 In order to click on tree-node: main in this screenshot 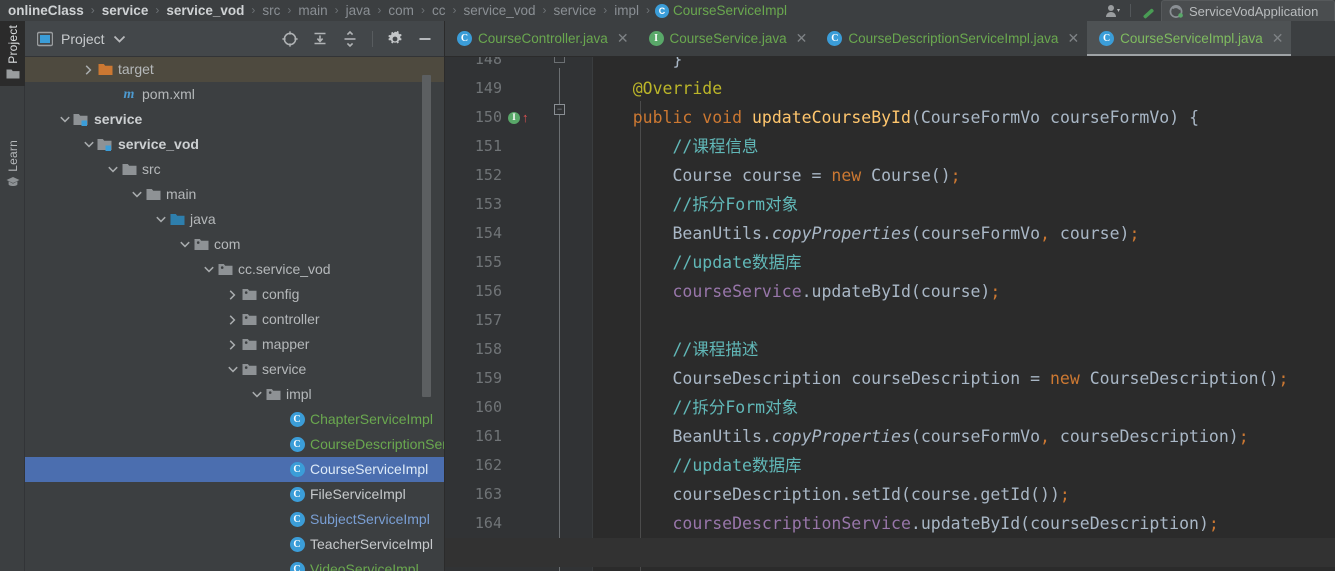, I will do `click(235, 194)`.